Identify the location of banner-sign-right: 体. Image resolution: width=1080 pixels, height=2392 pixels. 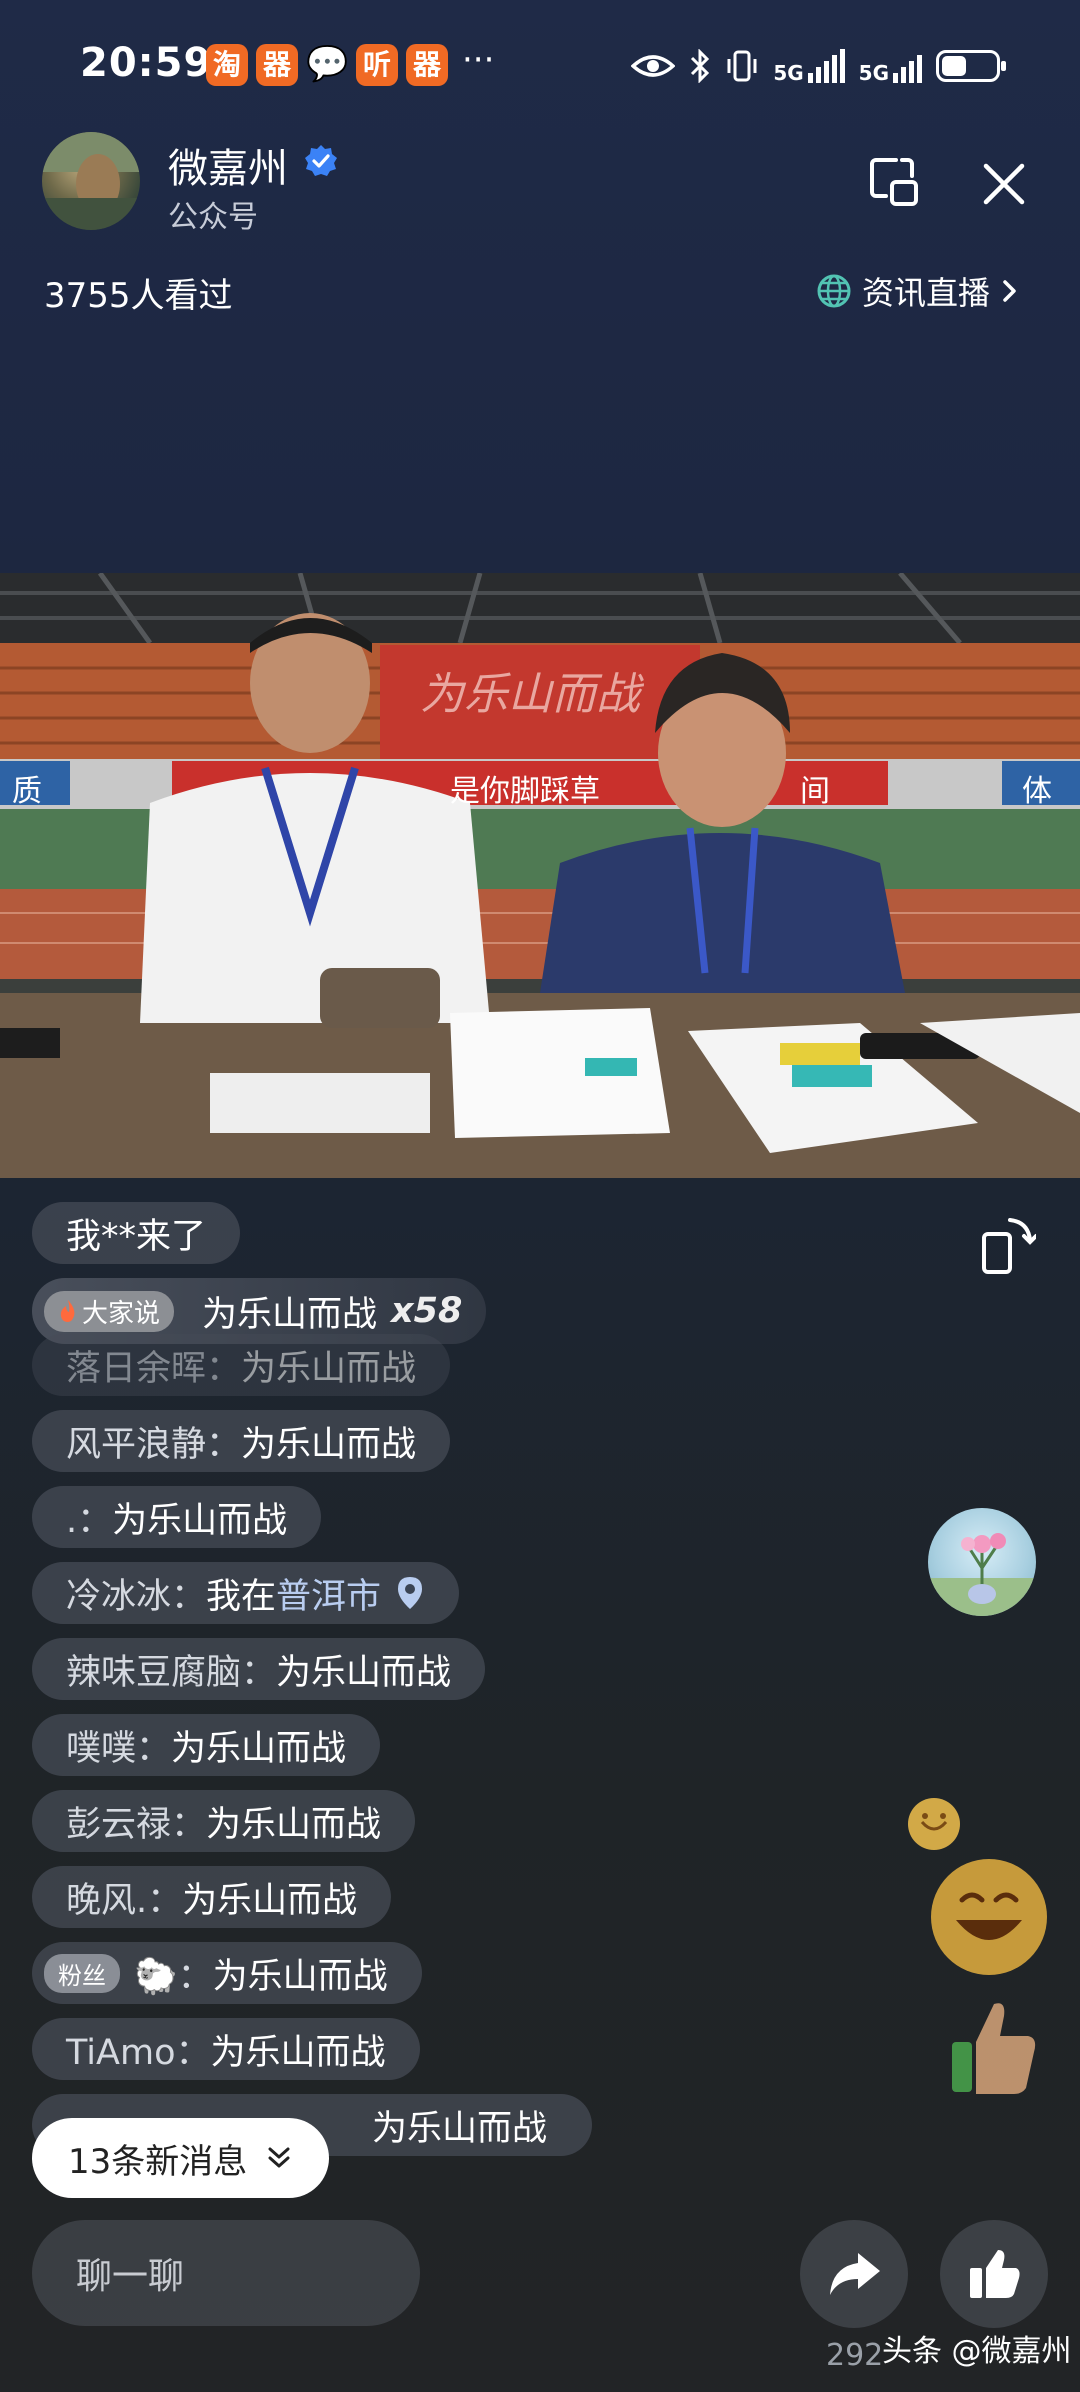
(1037, 791).